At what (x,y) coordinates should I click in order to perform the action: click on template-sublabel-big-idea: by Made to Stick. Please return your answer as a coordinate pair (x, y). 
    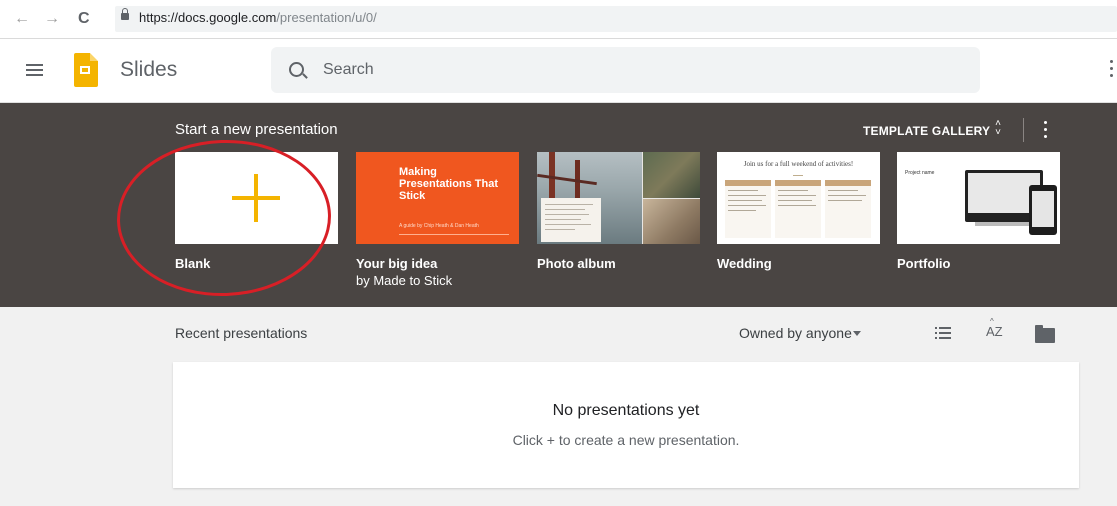
    Looking at the image, I should click on (404, 280).